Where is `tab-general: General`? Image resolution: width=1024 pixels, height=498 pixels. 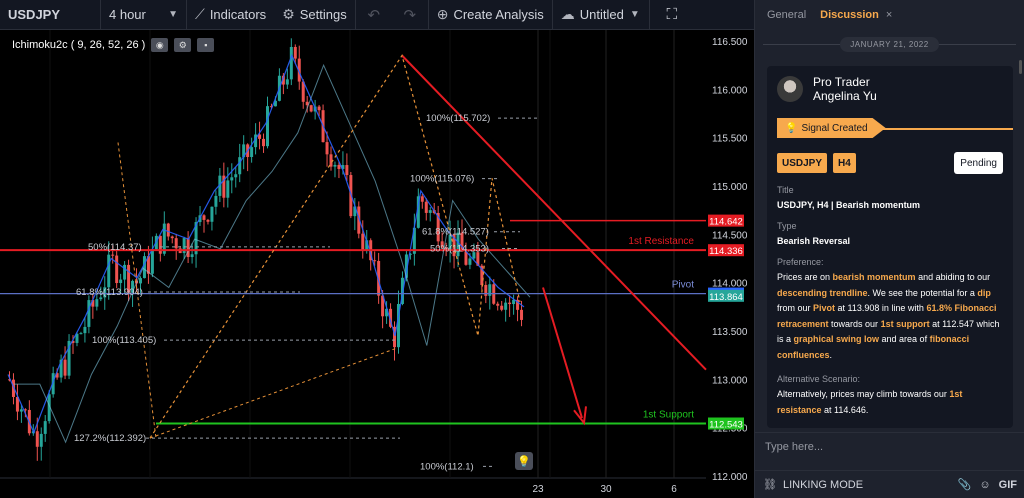
tab-general: General is located at coordinates (786, 15).